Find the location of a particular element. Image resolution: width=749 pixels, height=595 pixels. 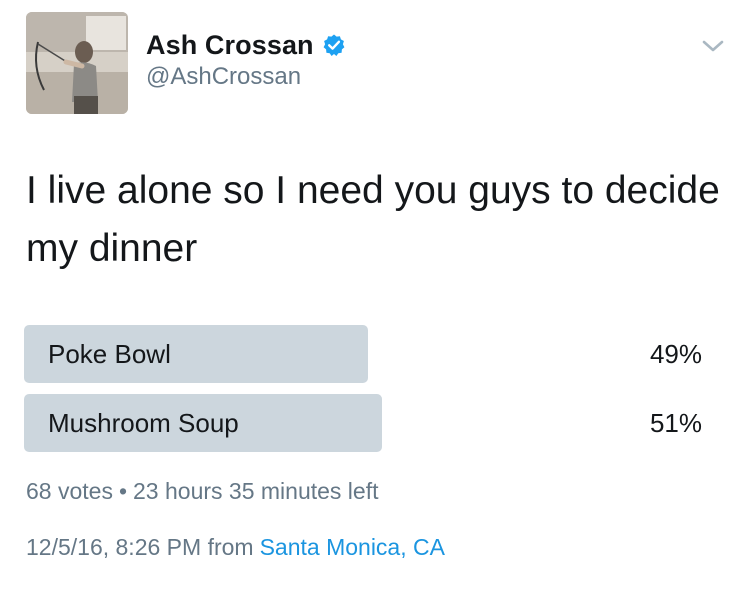

vote-count: 68 votes is located at coordinates (69, 491).